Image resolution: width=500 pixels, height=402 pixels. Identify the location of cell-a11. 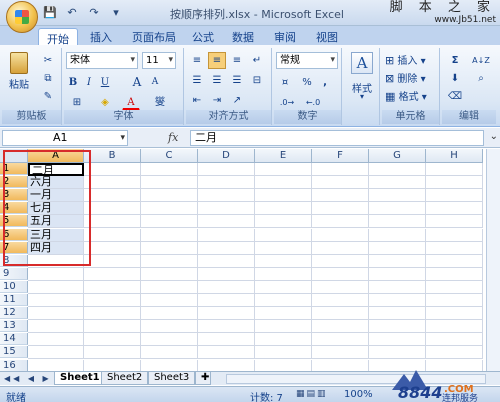
(56, 301).